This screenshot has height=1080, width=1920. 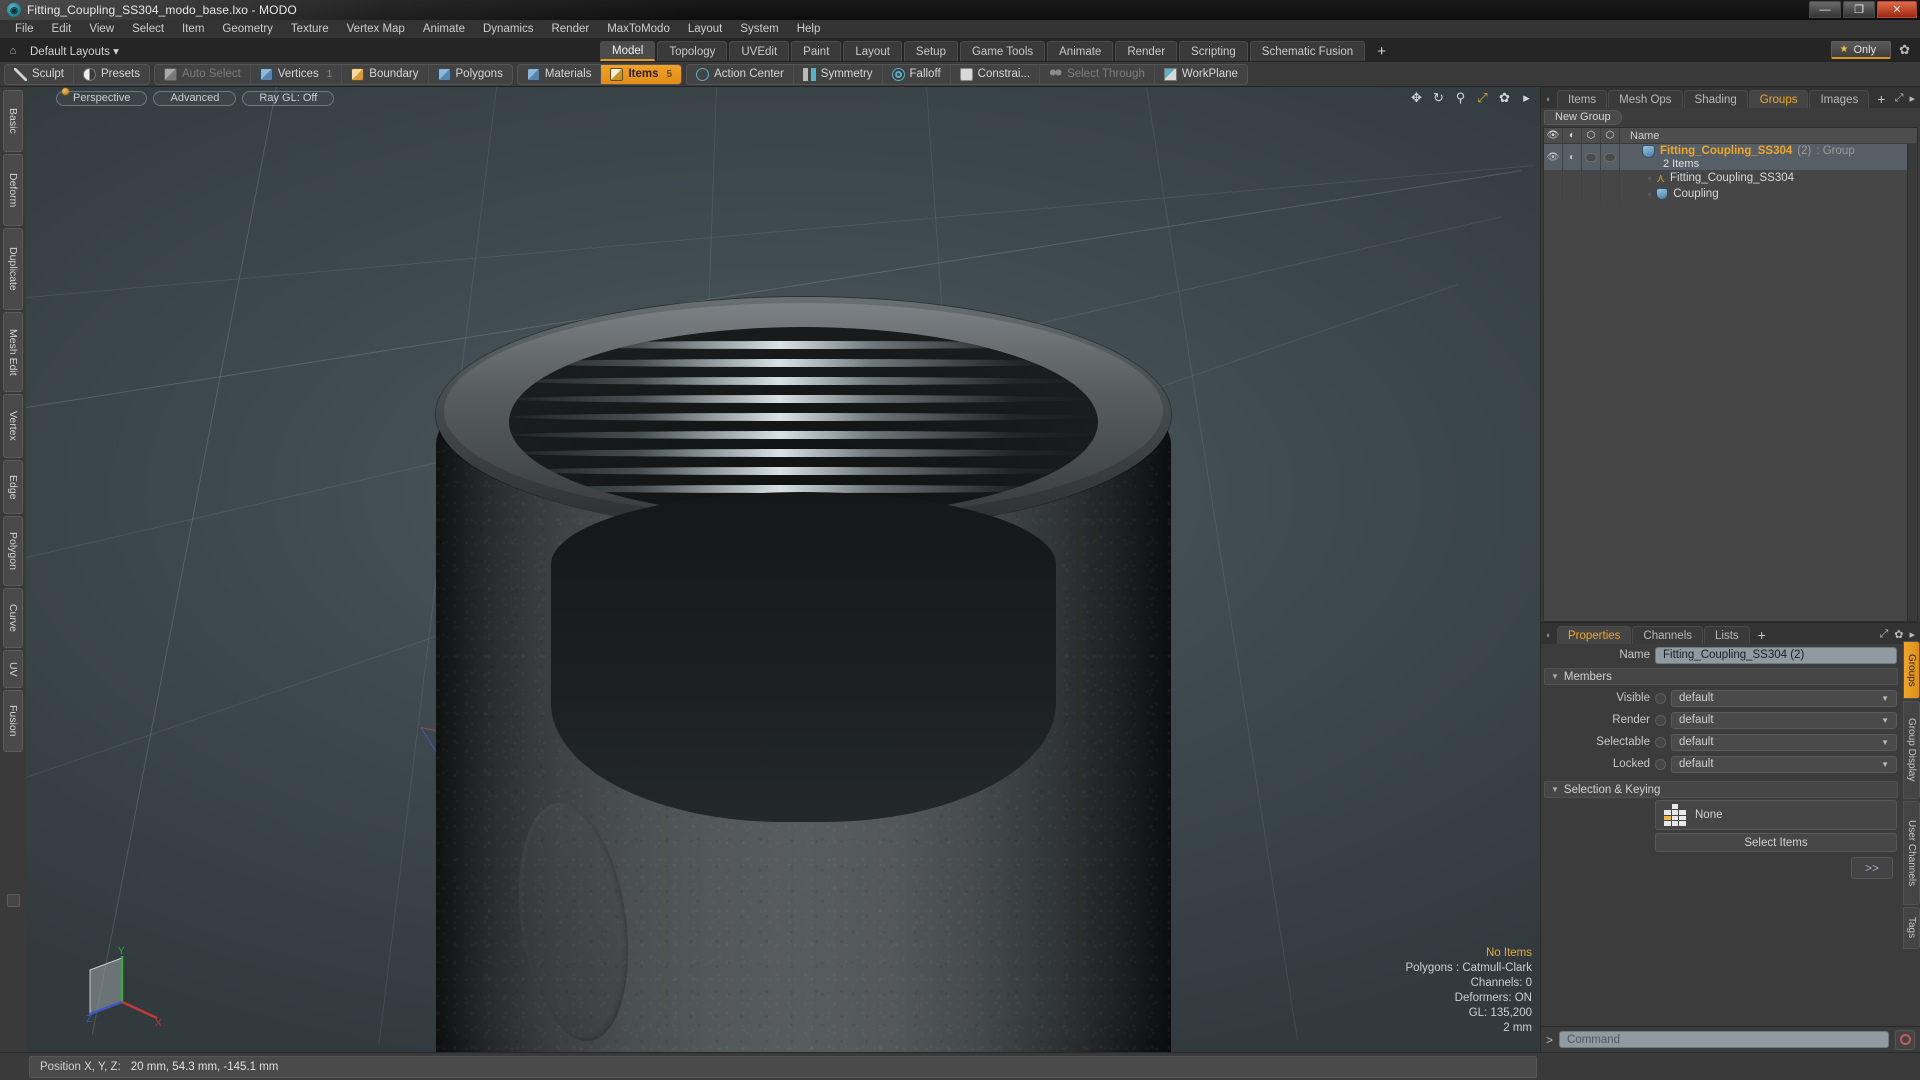 What do you see at coordinates (1146, 51) in the screenshot?
I see `tab-render: Render` at bounding box center [1146, 51].